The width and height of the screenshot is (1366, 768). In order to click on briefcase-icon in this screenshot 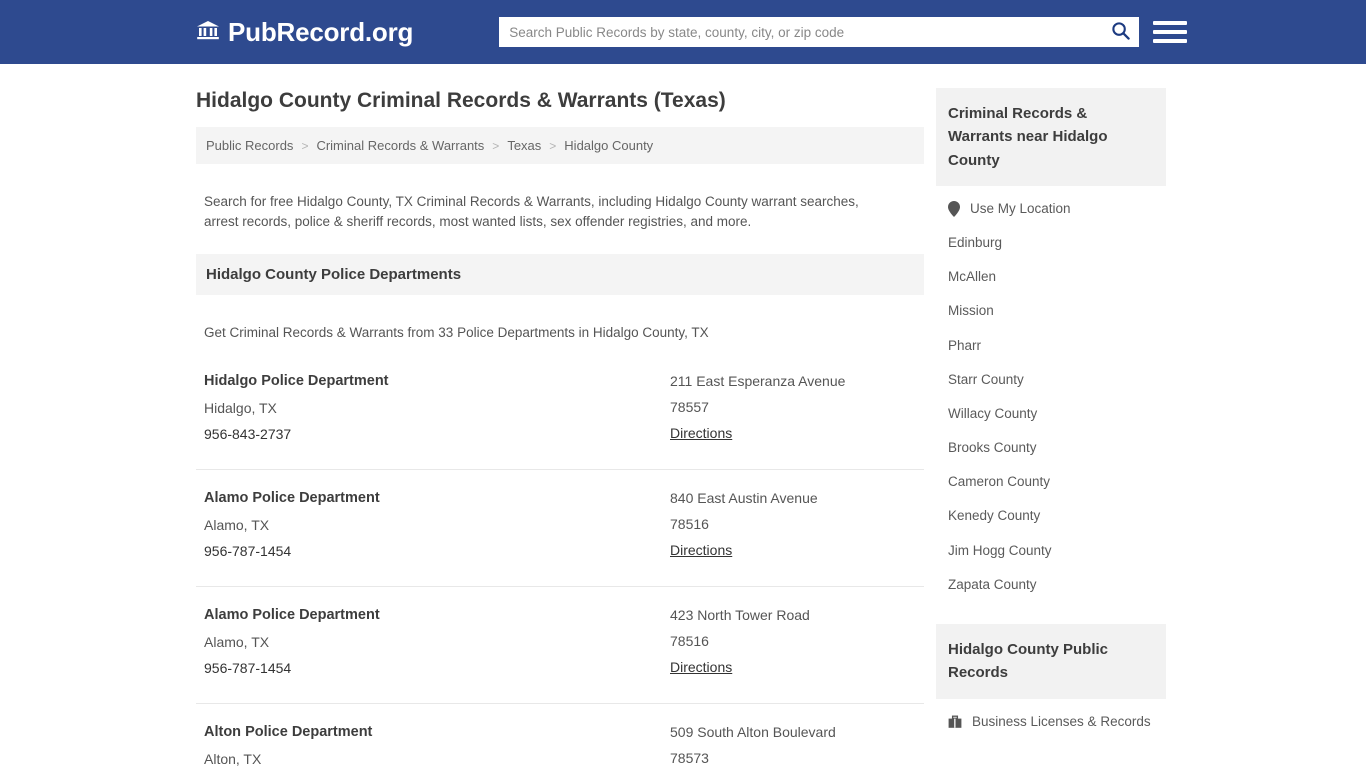, I will do `click(955, 722)`.